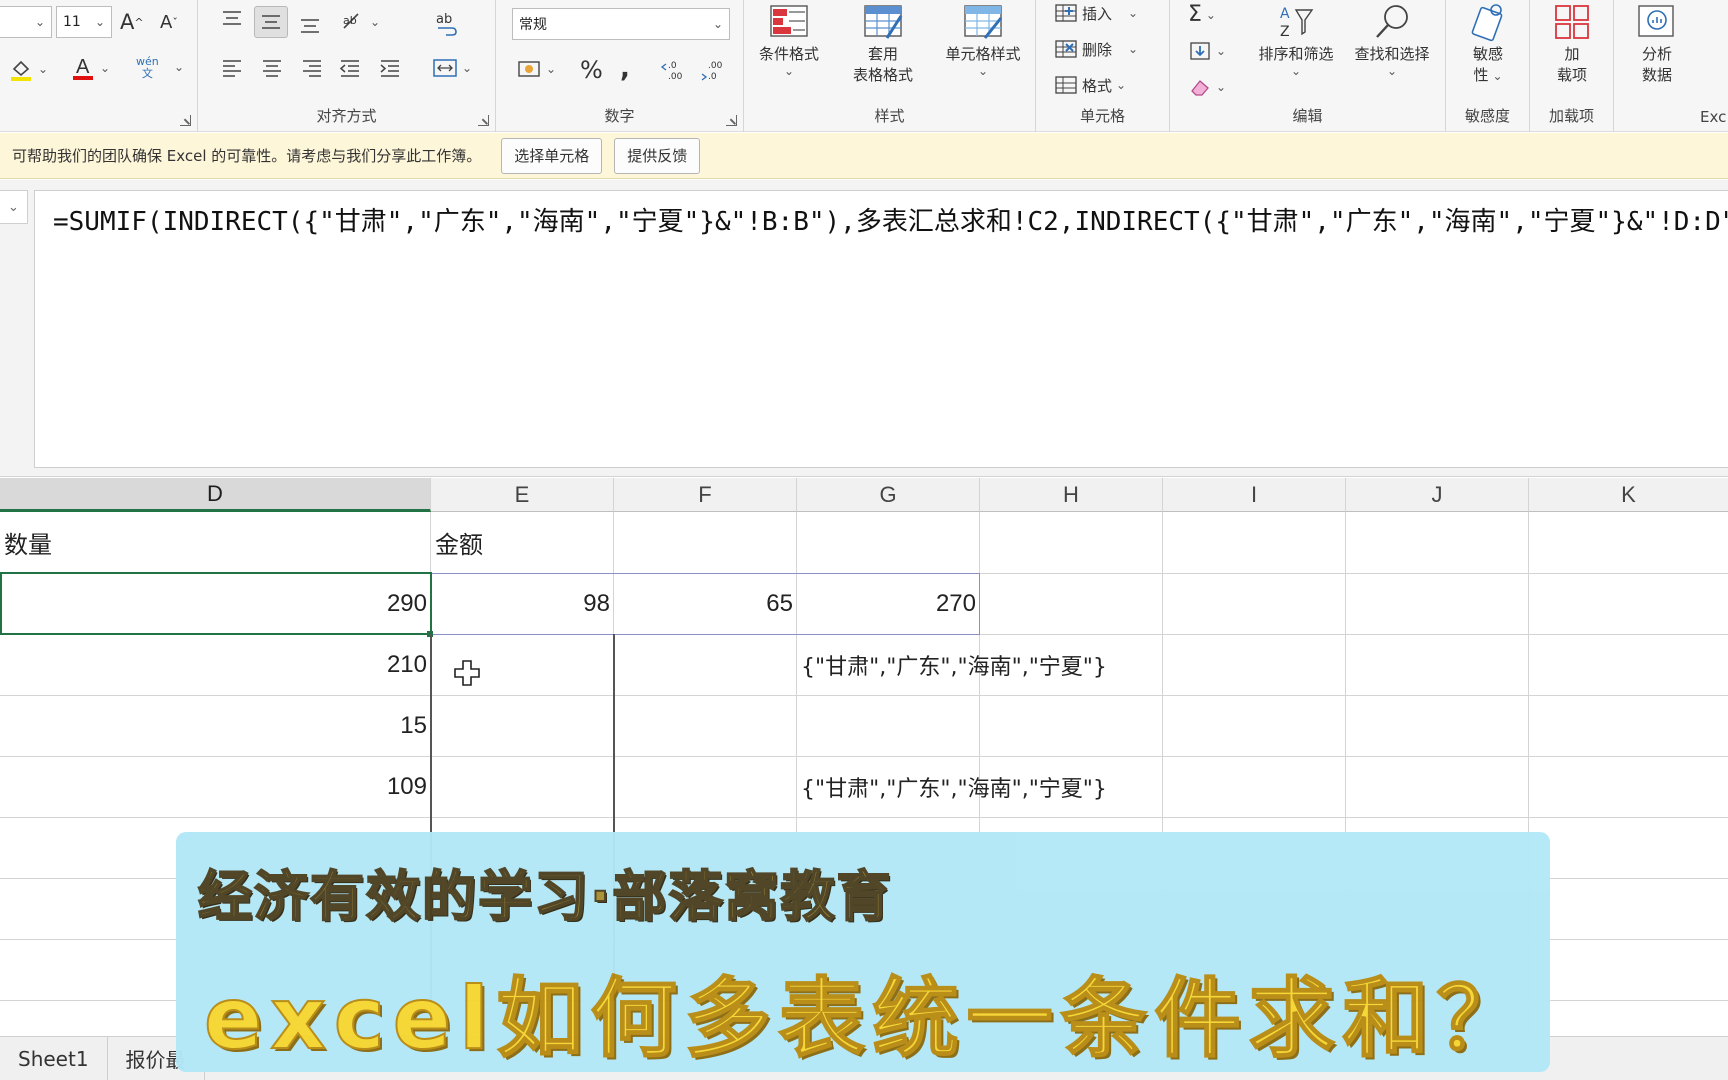 The width and height of the screenshot is (1728, 1080). What do you see at coordinates (1090, 85) in the screenshot?
I see `format-button: 格式 ⌄` at bounding box center [1090, 85].